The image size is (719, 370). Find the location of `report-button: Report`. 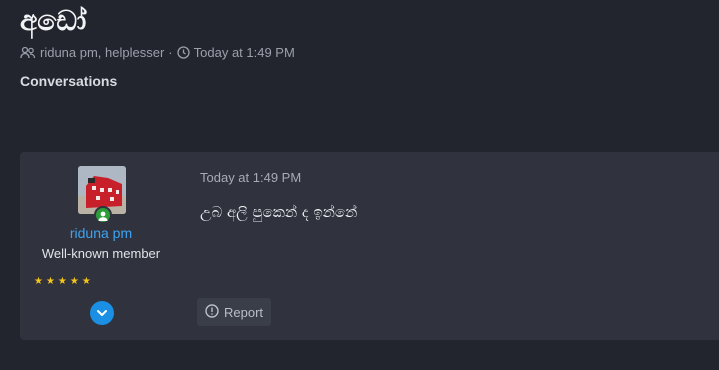

report-button: Report is located at coordinates (234, 312).